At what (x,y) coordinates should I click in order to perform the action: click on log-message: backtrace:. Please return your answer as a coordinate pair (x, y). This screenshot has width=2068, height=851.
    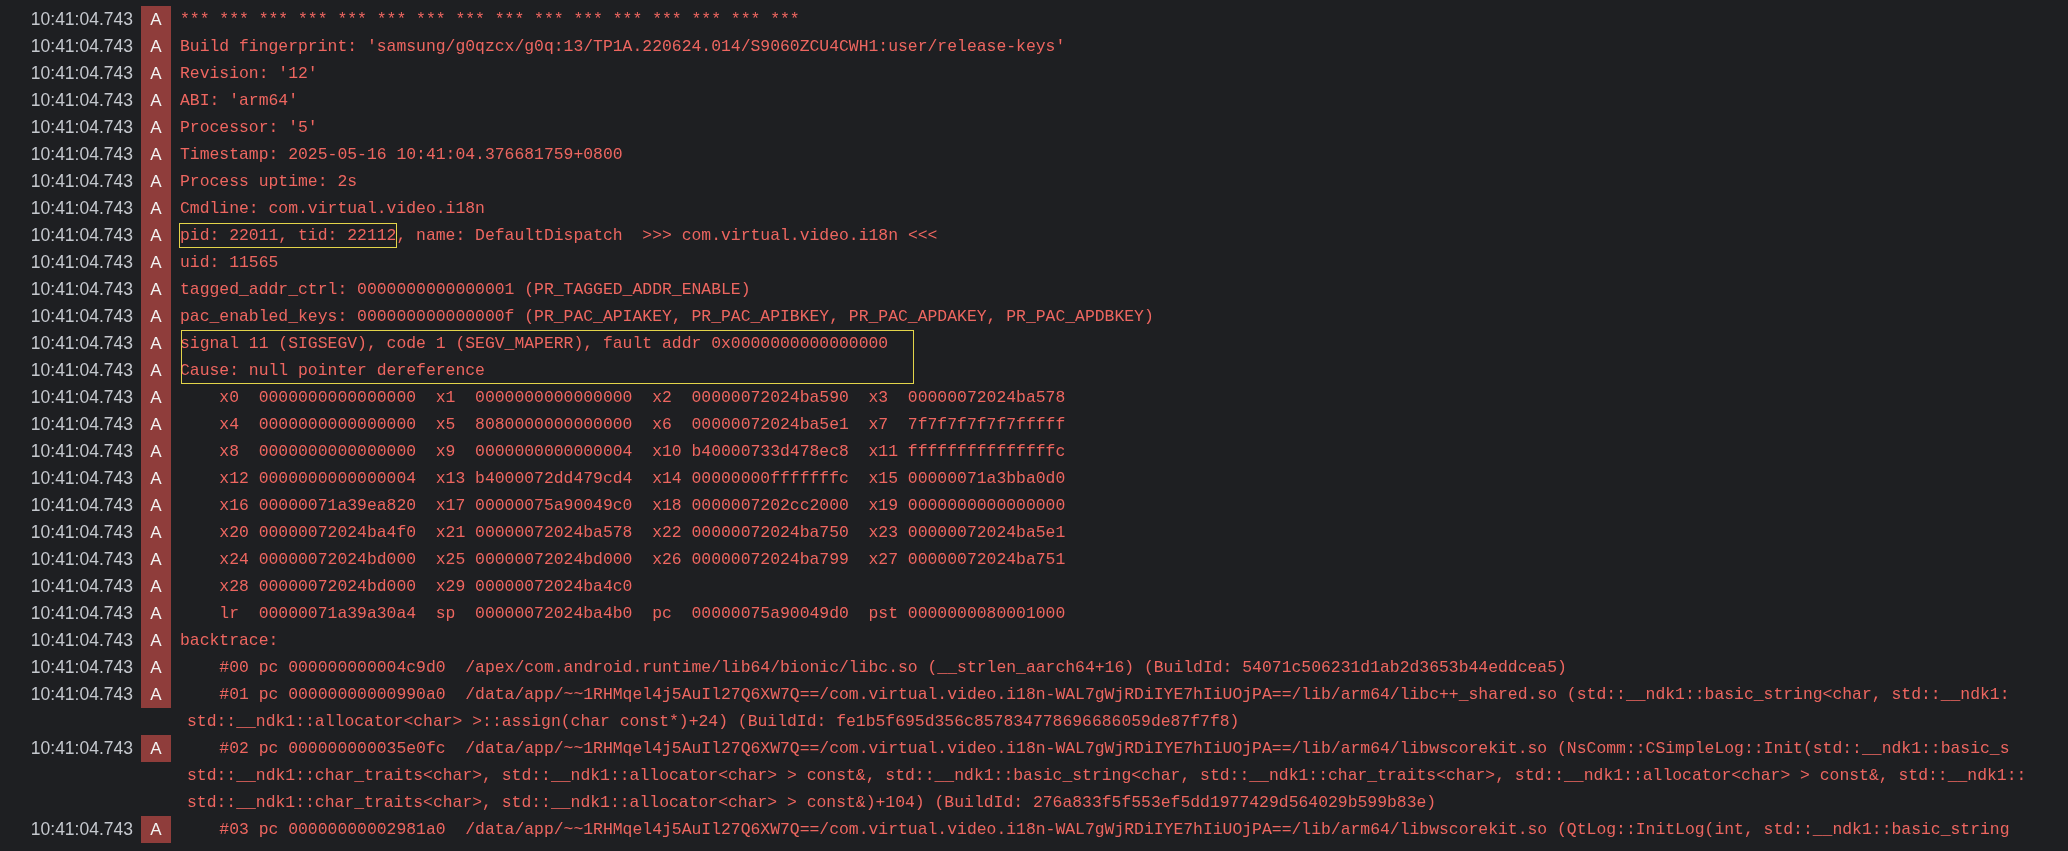
    Looking at the image, I should click on (229, 641).